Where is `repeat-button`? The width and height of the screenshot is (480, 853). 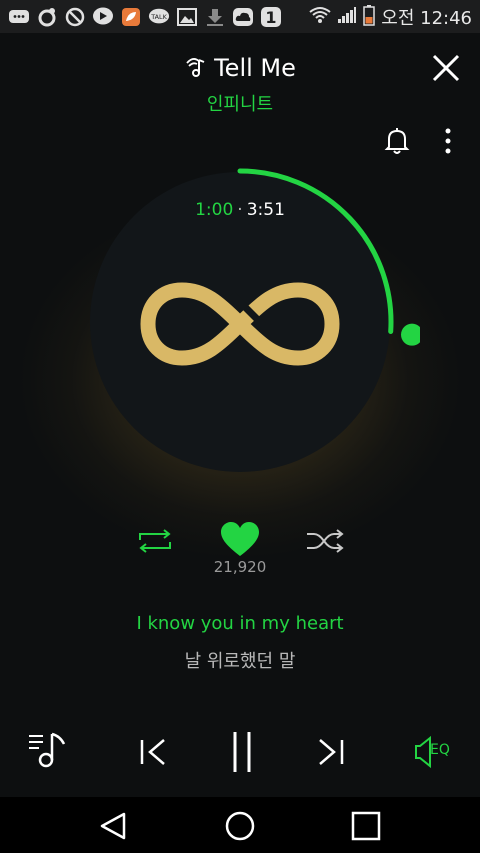
repeat-button is located at coordinates (155, 541).